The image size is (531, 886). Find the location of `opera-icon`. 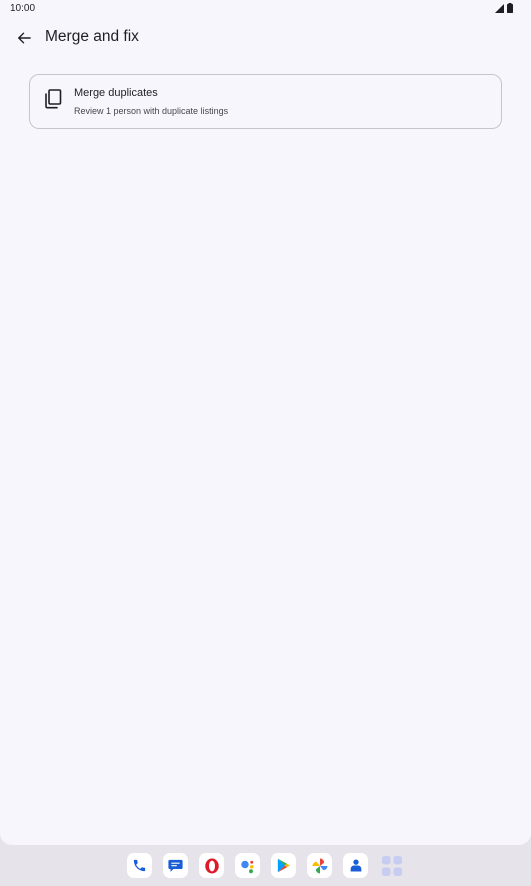

opera-icon is located at coordinates (211, 865).